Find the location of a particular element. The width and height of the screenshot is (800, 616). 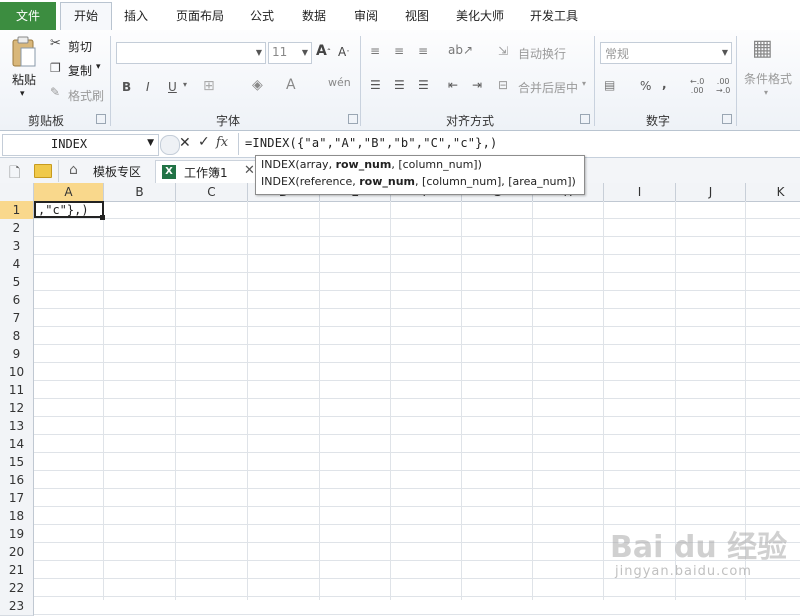

row-header-10: 10 is located at coordinates (17, 372).